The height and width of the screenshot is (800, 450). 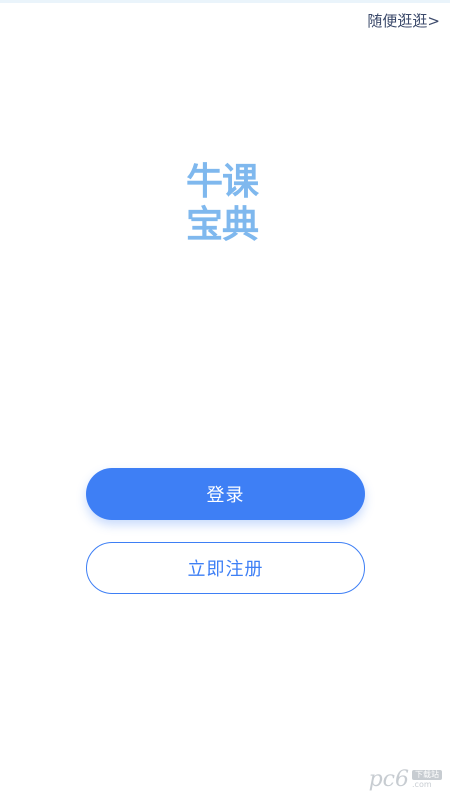 What do you see at coordinates (225, 494) in the screenshot?
I see `login-button: 登录` at bounding box center [225, 494].